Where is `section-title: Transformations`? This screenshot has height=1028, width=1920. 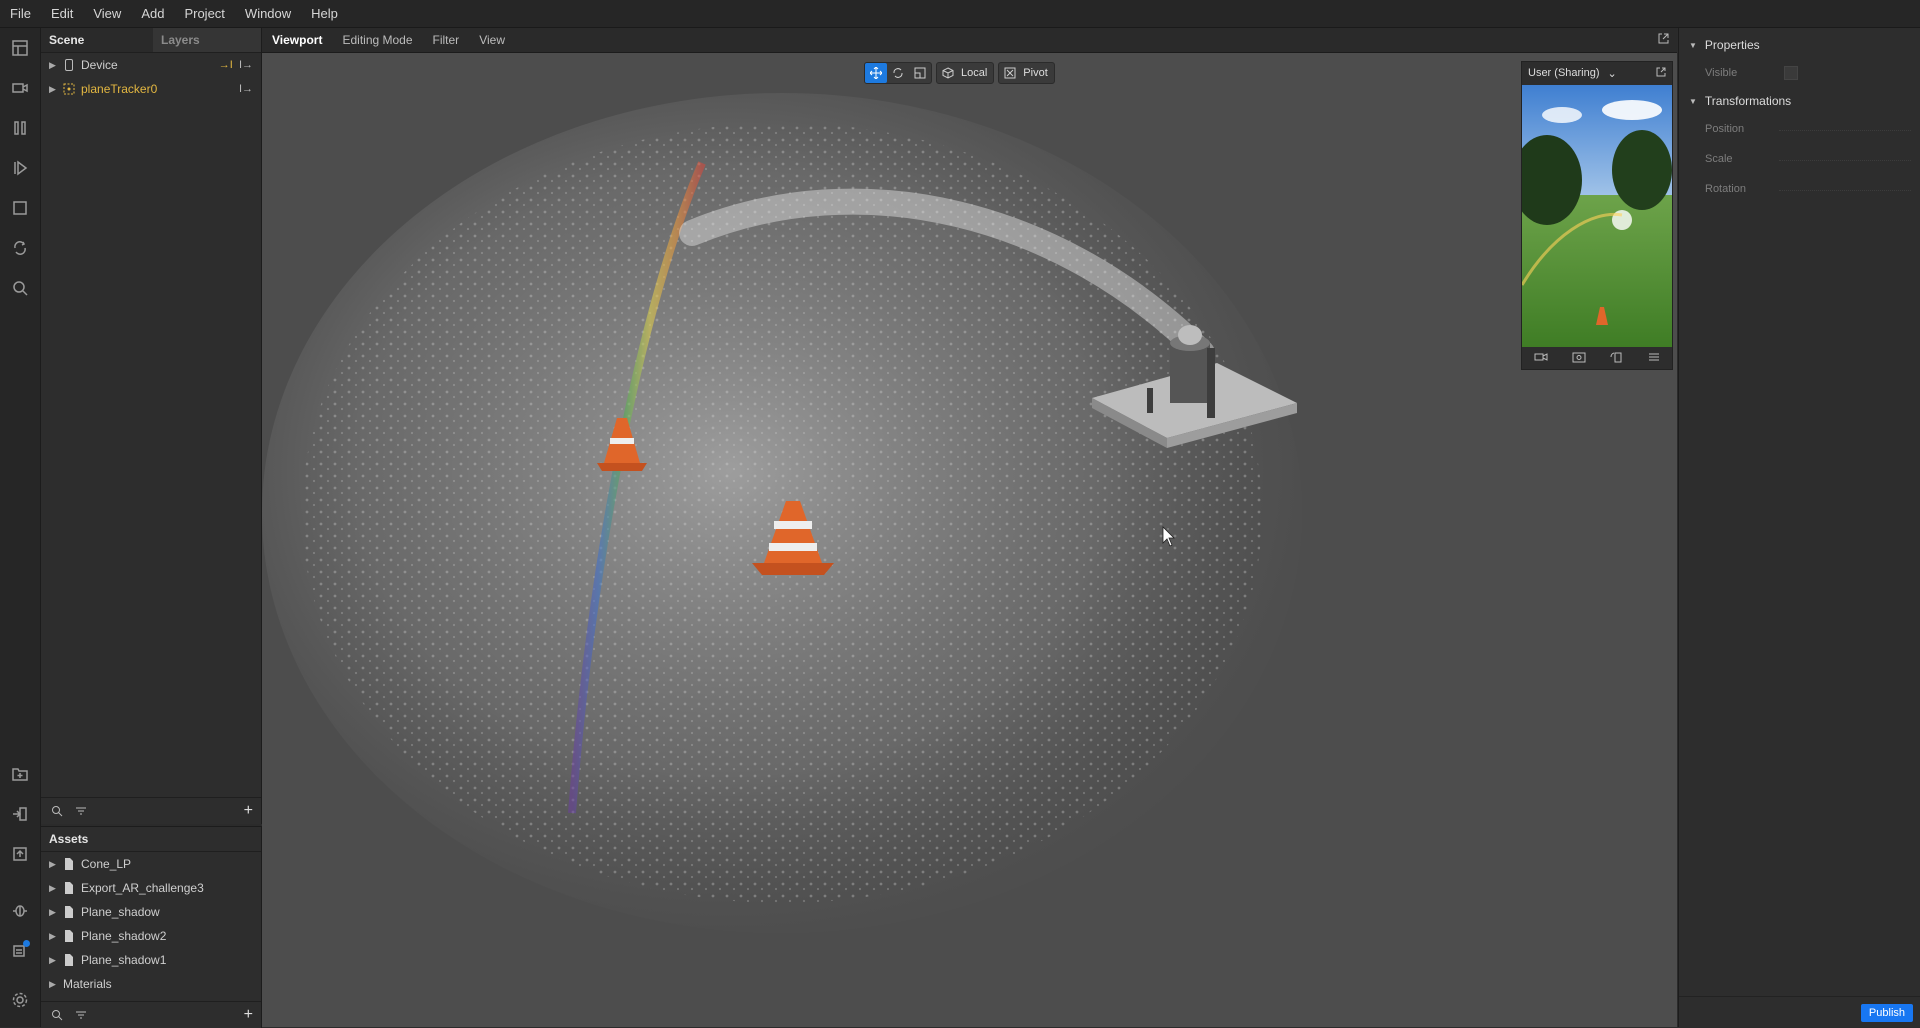
section-title: Transformations is located at coordinates (1748, 101).